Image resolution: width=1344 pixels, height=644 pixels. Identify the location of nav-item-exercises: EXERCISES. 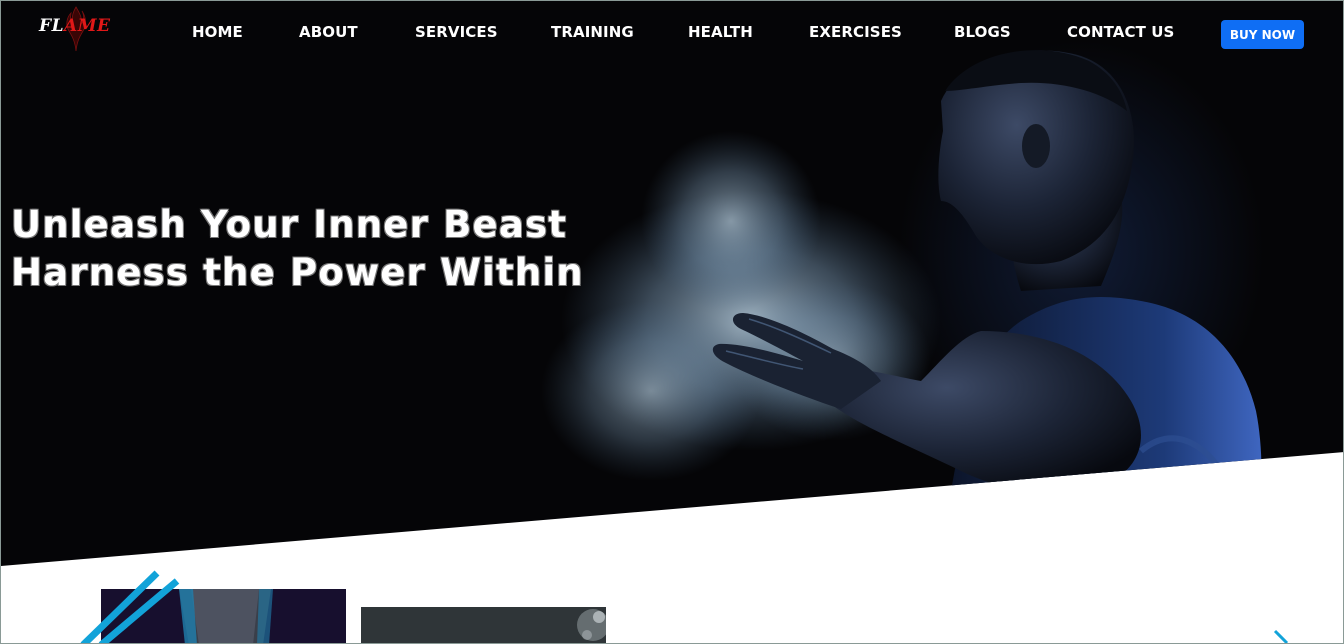
(855, 32).